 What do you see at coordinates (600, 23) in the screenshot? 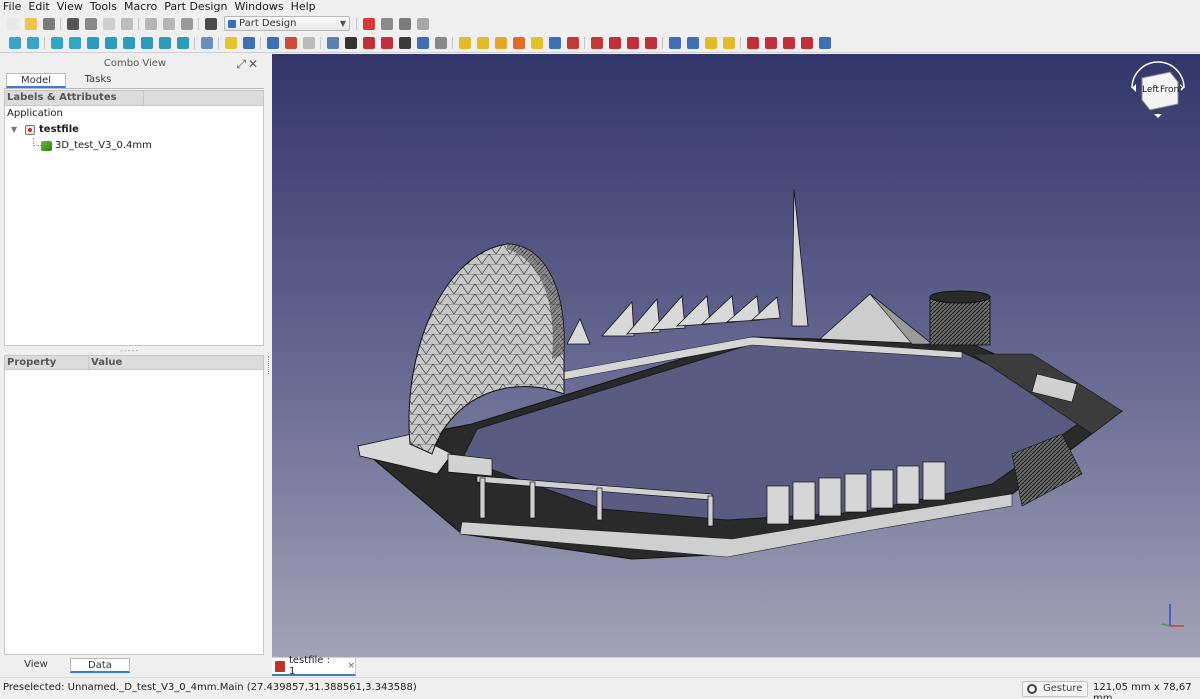
I see `main-toolbar: Part Design ▼` at bounding box center [600, 23].